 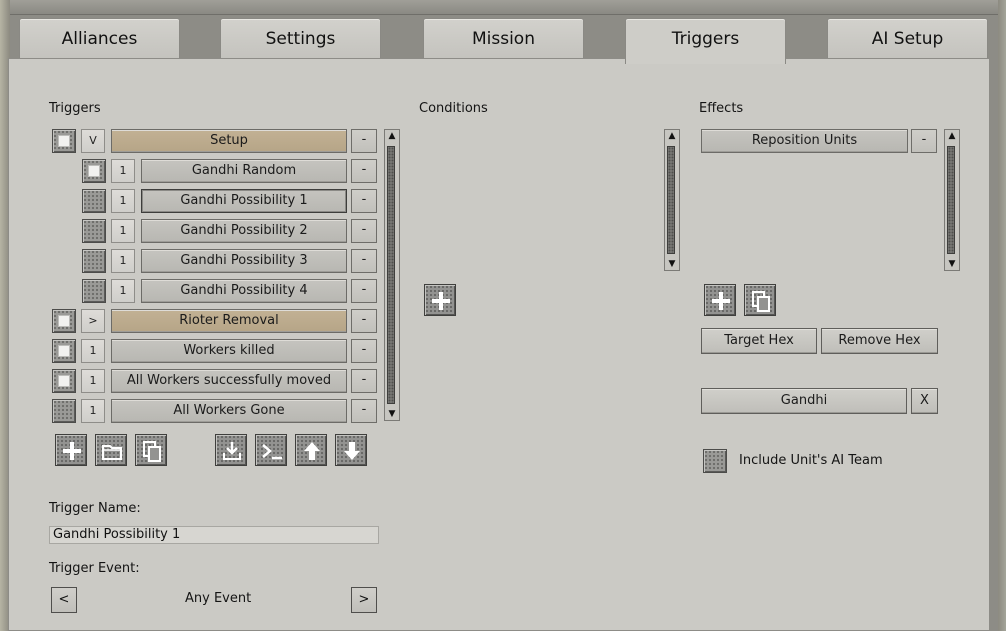 What do you see at coordinates (804, 401) in the screenshot?
I see `unit-select-button: Gandhi` at bounding box center [804, 401].